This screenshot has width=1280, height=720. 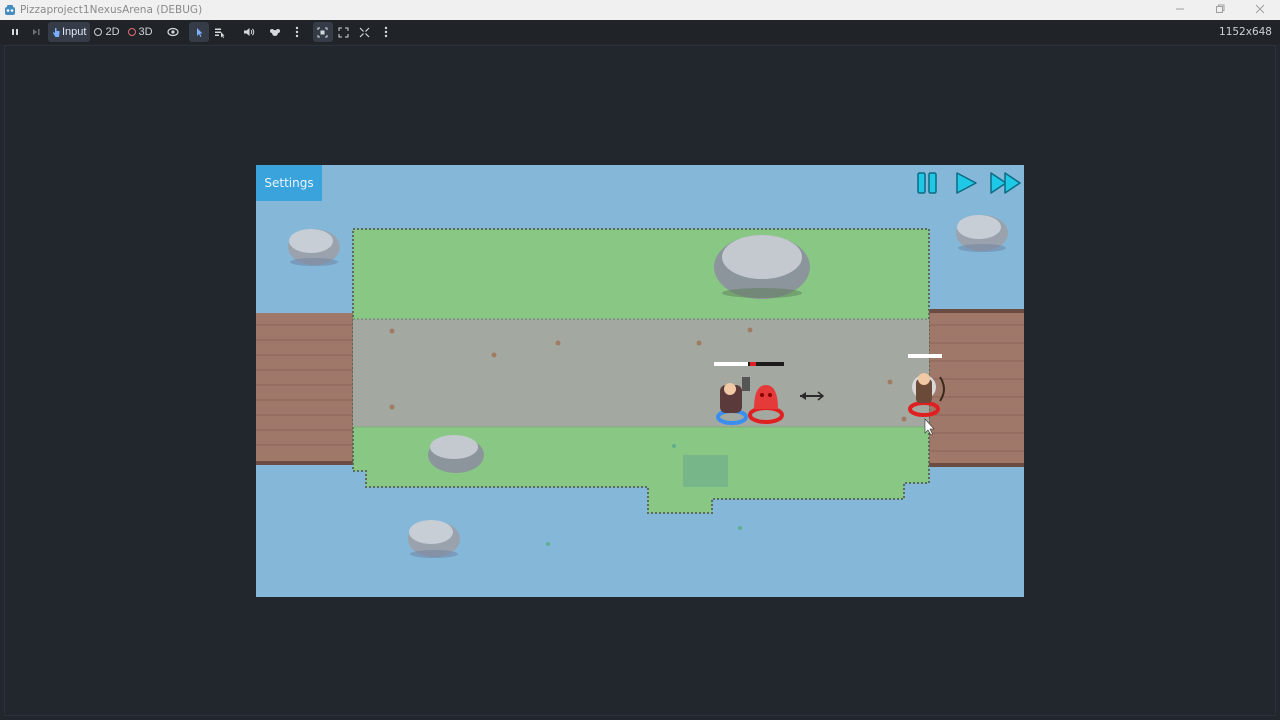 I want to click on diagonal-arrows-icon, so click(x=364, y=32).